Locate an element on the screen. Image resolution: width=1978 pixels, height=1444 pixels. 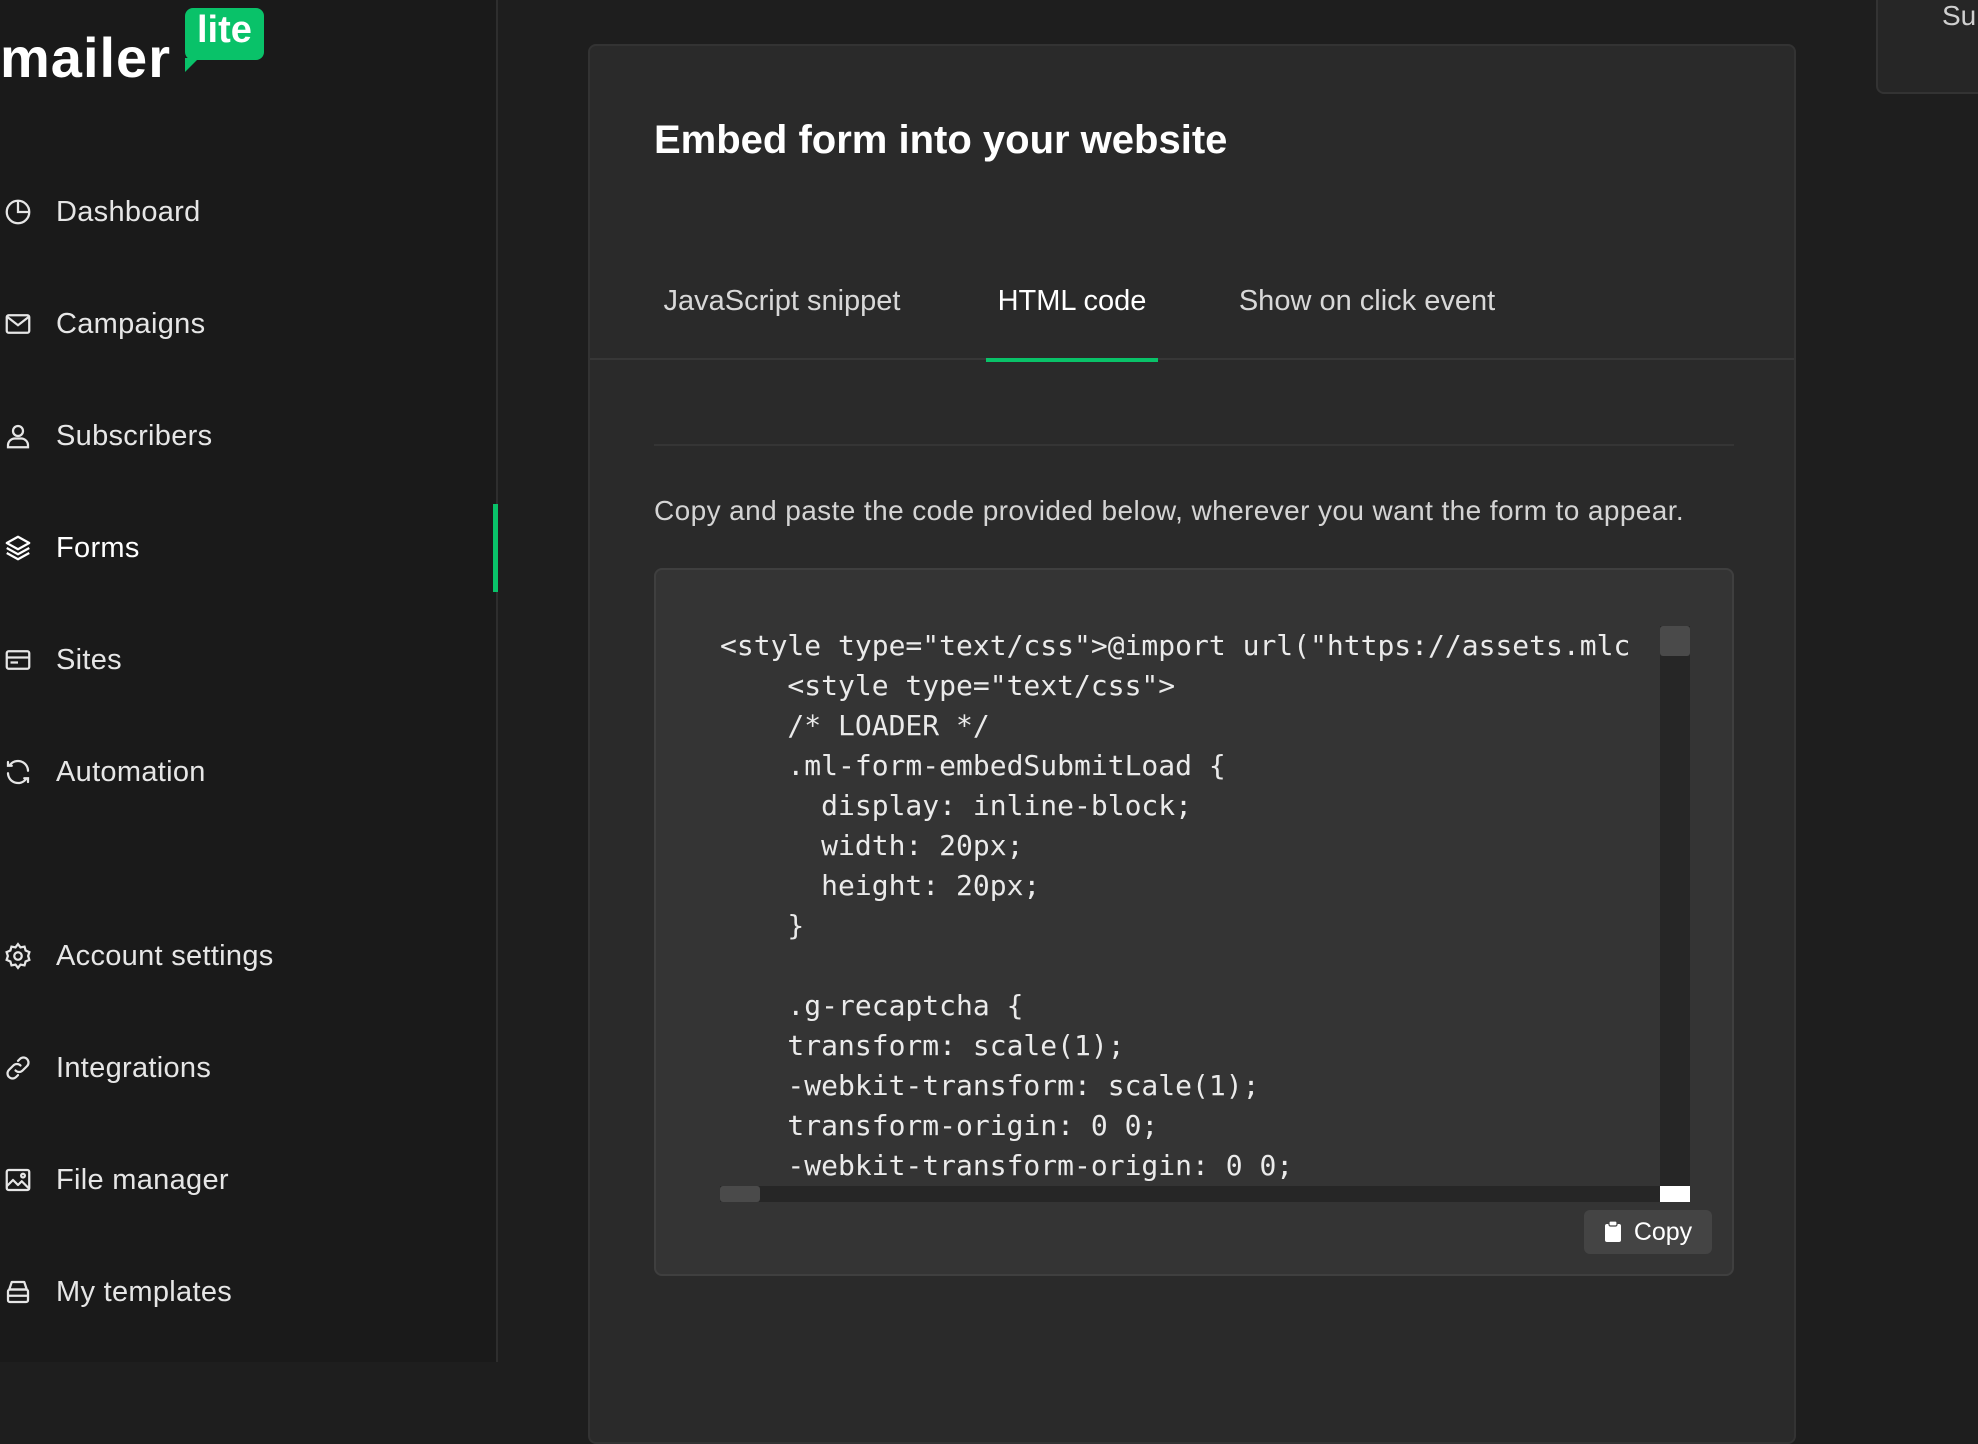
active-indicator is located at coordinates (495, 548).